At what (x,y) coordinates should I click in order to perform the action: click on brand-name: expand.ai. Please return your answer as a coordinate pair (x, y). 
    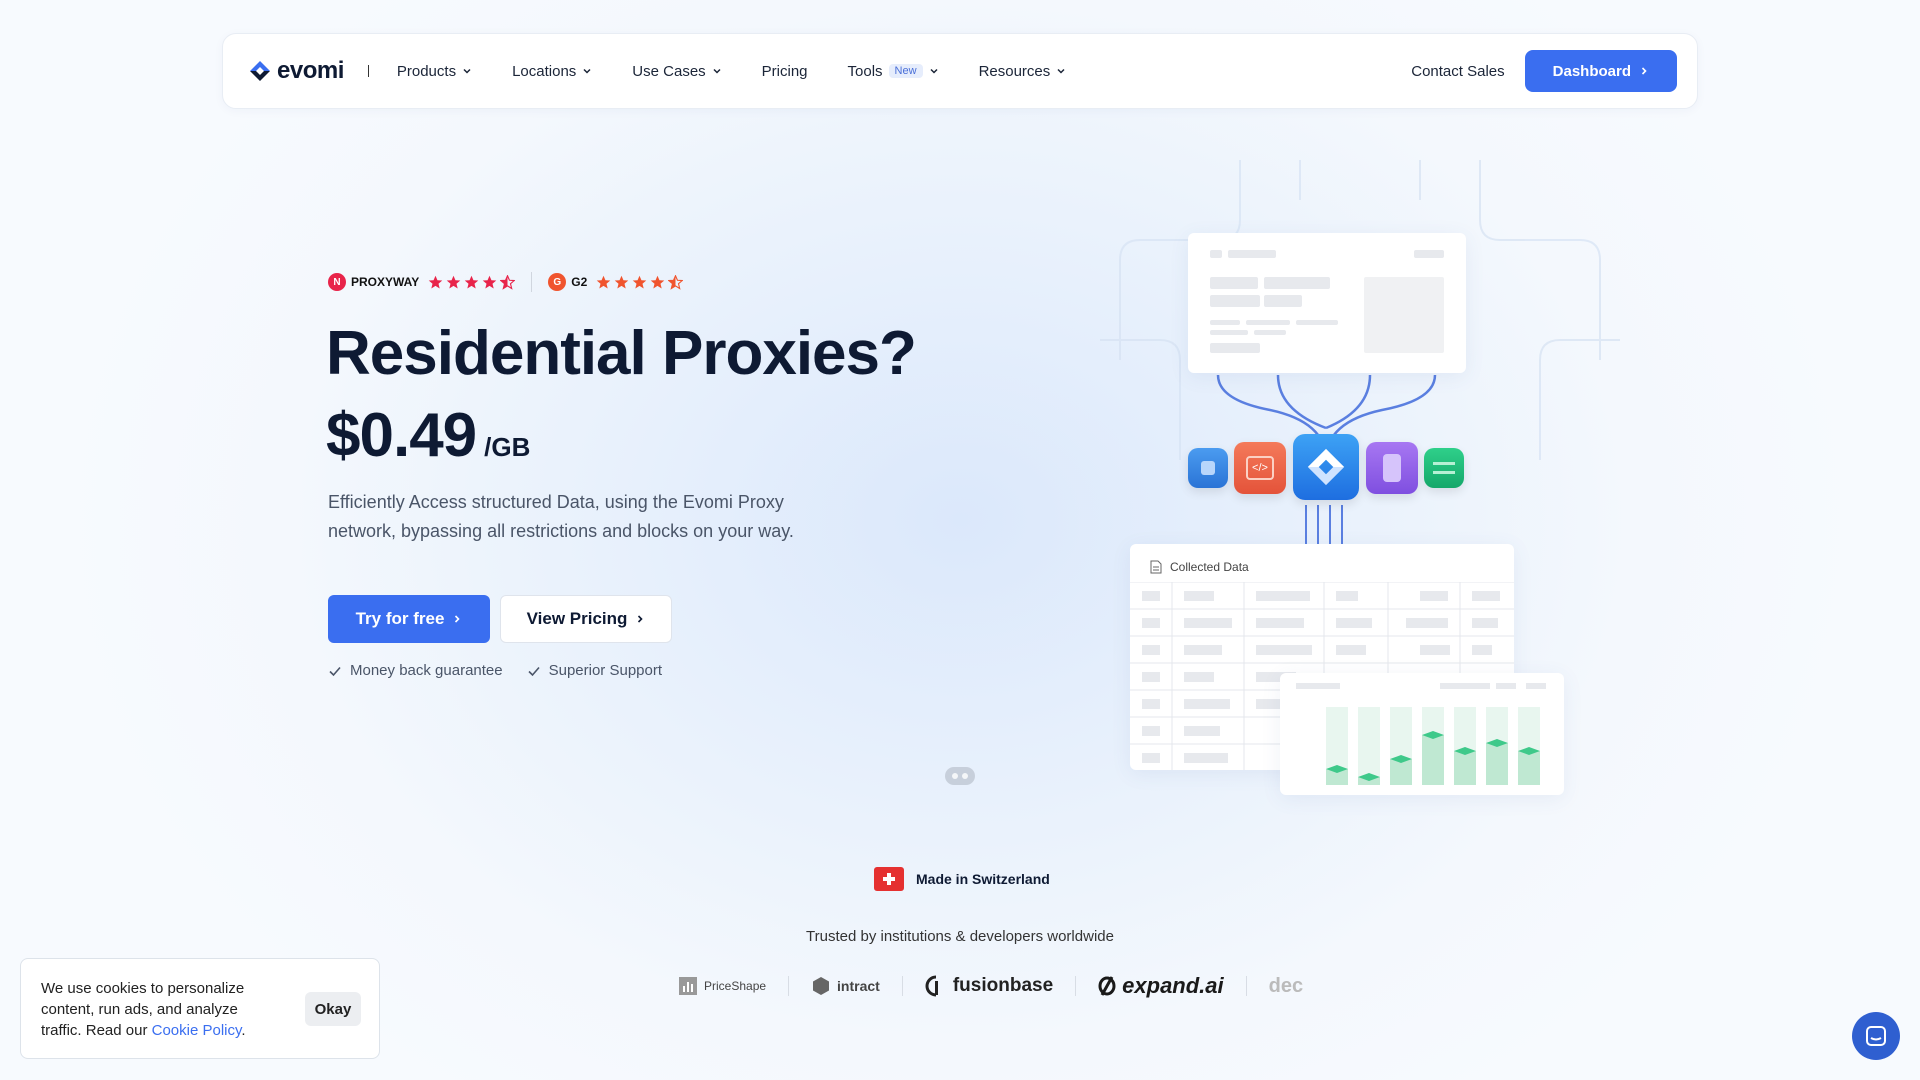
    Looking at the image, I should click on (1173, 985).